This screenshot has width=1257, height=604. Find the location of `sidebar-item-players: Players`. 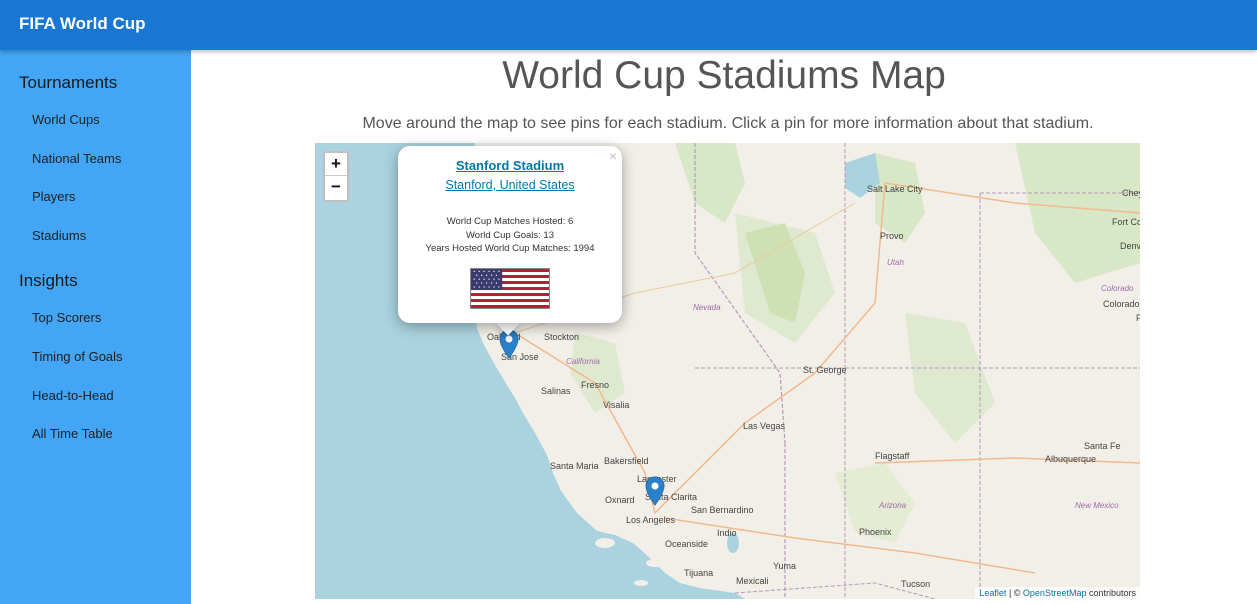

sidebar-item-players: Players is located at coordinates (53, 196).